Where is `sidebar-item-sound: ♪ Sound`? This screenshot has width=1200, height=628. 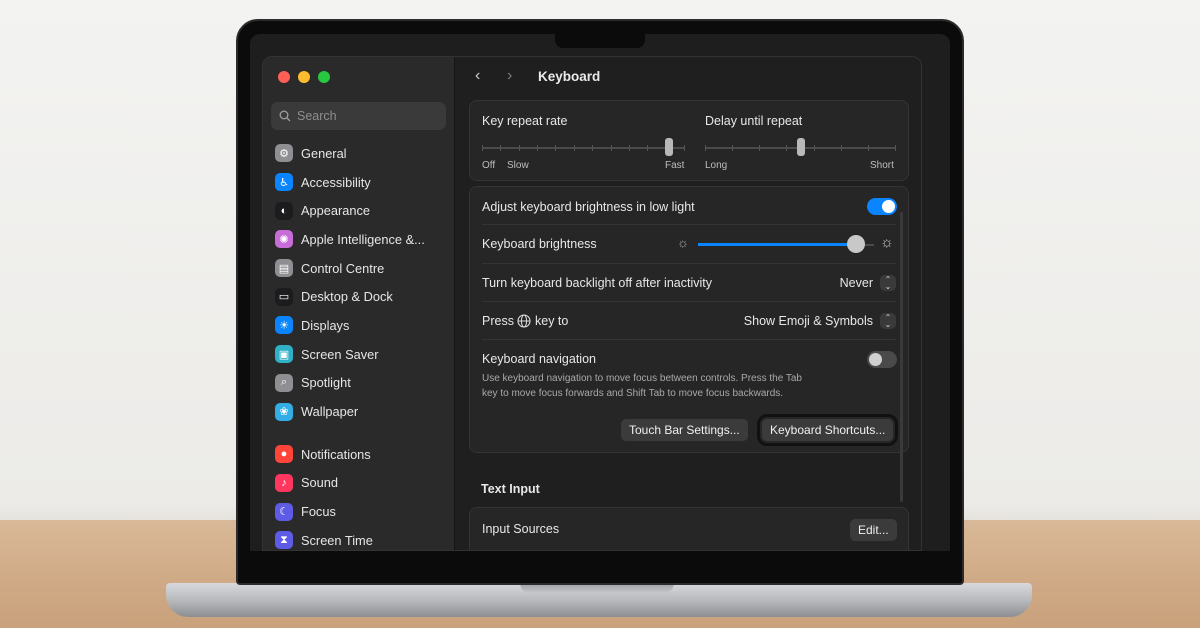 sidebar-item-sound: ♪ Sound is located at coordinates (361, 483).